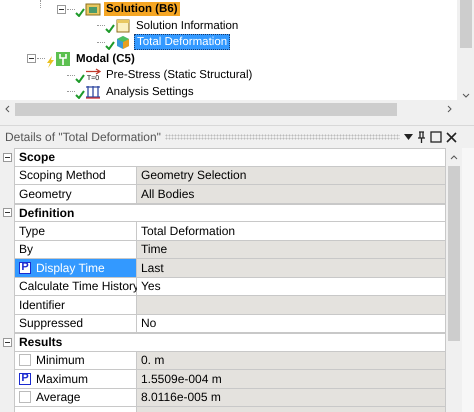 This screenshot has width=474, height=412. I want to click on chevron-up-icon, so click(454, 157).